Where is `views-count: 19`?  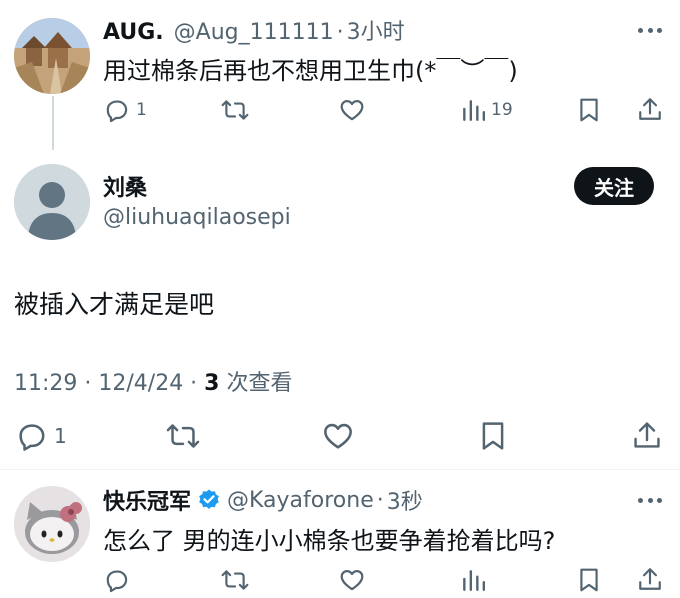 views-count: 19 is located at coordinates (502, 110).